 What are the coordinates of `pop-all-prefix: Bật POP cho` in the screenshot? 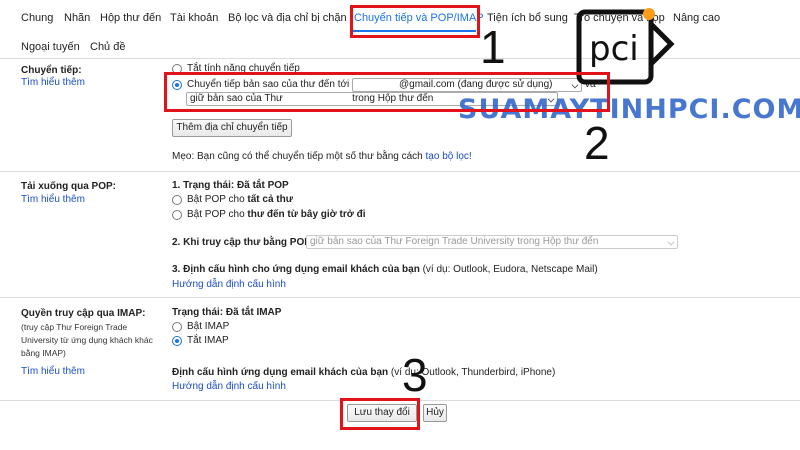 It's located at (217, 199).